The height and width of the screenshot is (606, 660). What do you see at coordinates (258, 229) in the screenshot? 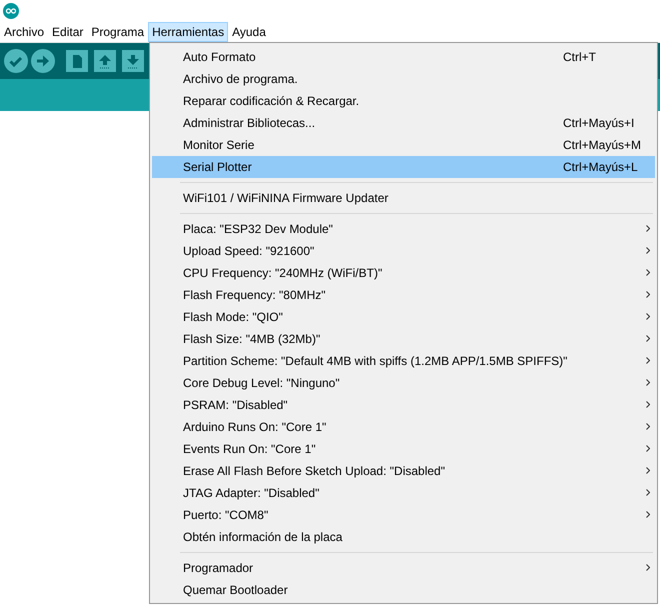
I see `option-label: Placa: "ESP32 Dev Module"` at bounding box center [258, 229].